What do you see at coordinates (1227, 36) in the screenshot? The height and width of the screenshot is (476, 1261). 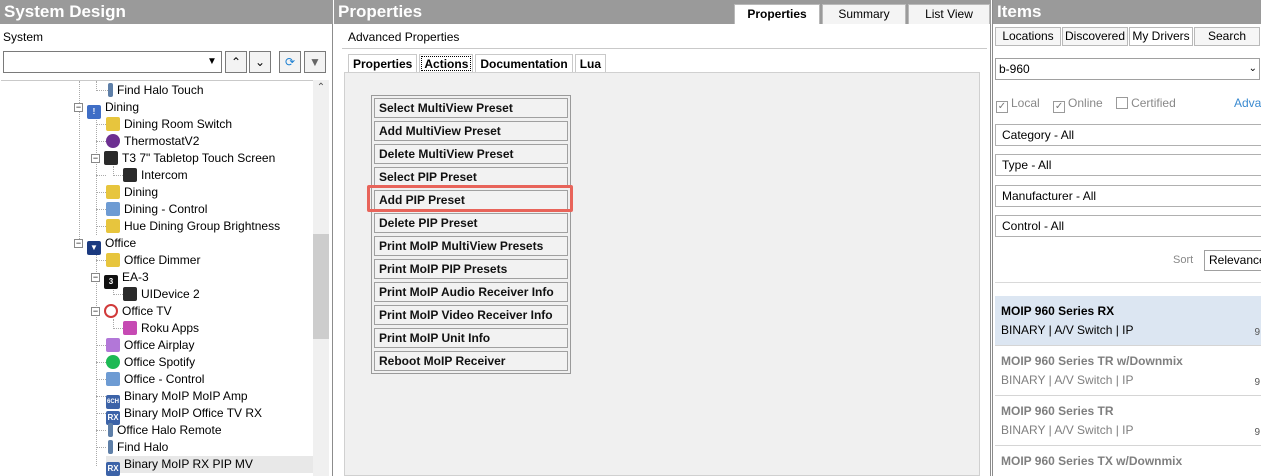 I see `tab-search: Search` at bounding box center [1227, 36].